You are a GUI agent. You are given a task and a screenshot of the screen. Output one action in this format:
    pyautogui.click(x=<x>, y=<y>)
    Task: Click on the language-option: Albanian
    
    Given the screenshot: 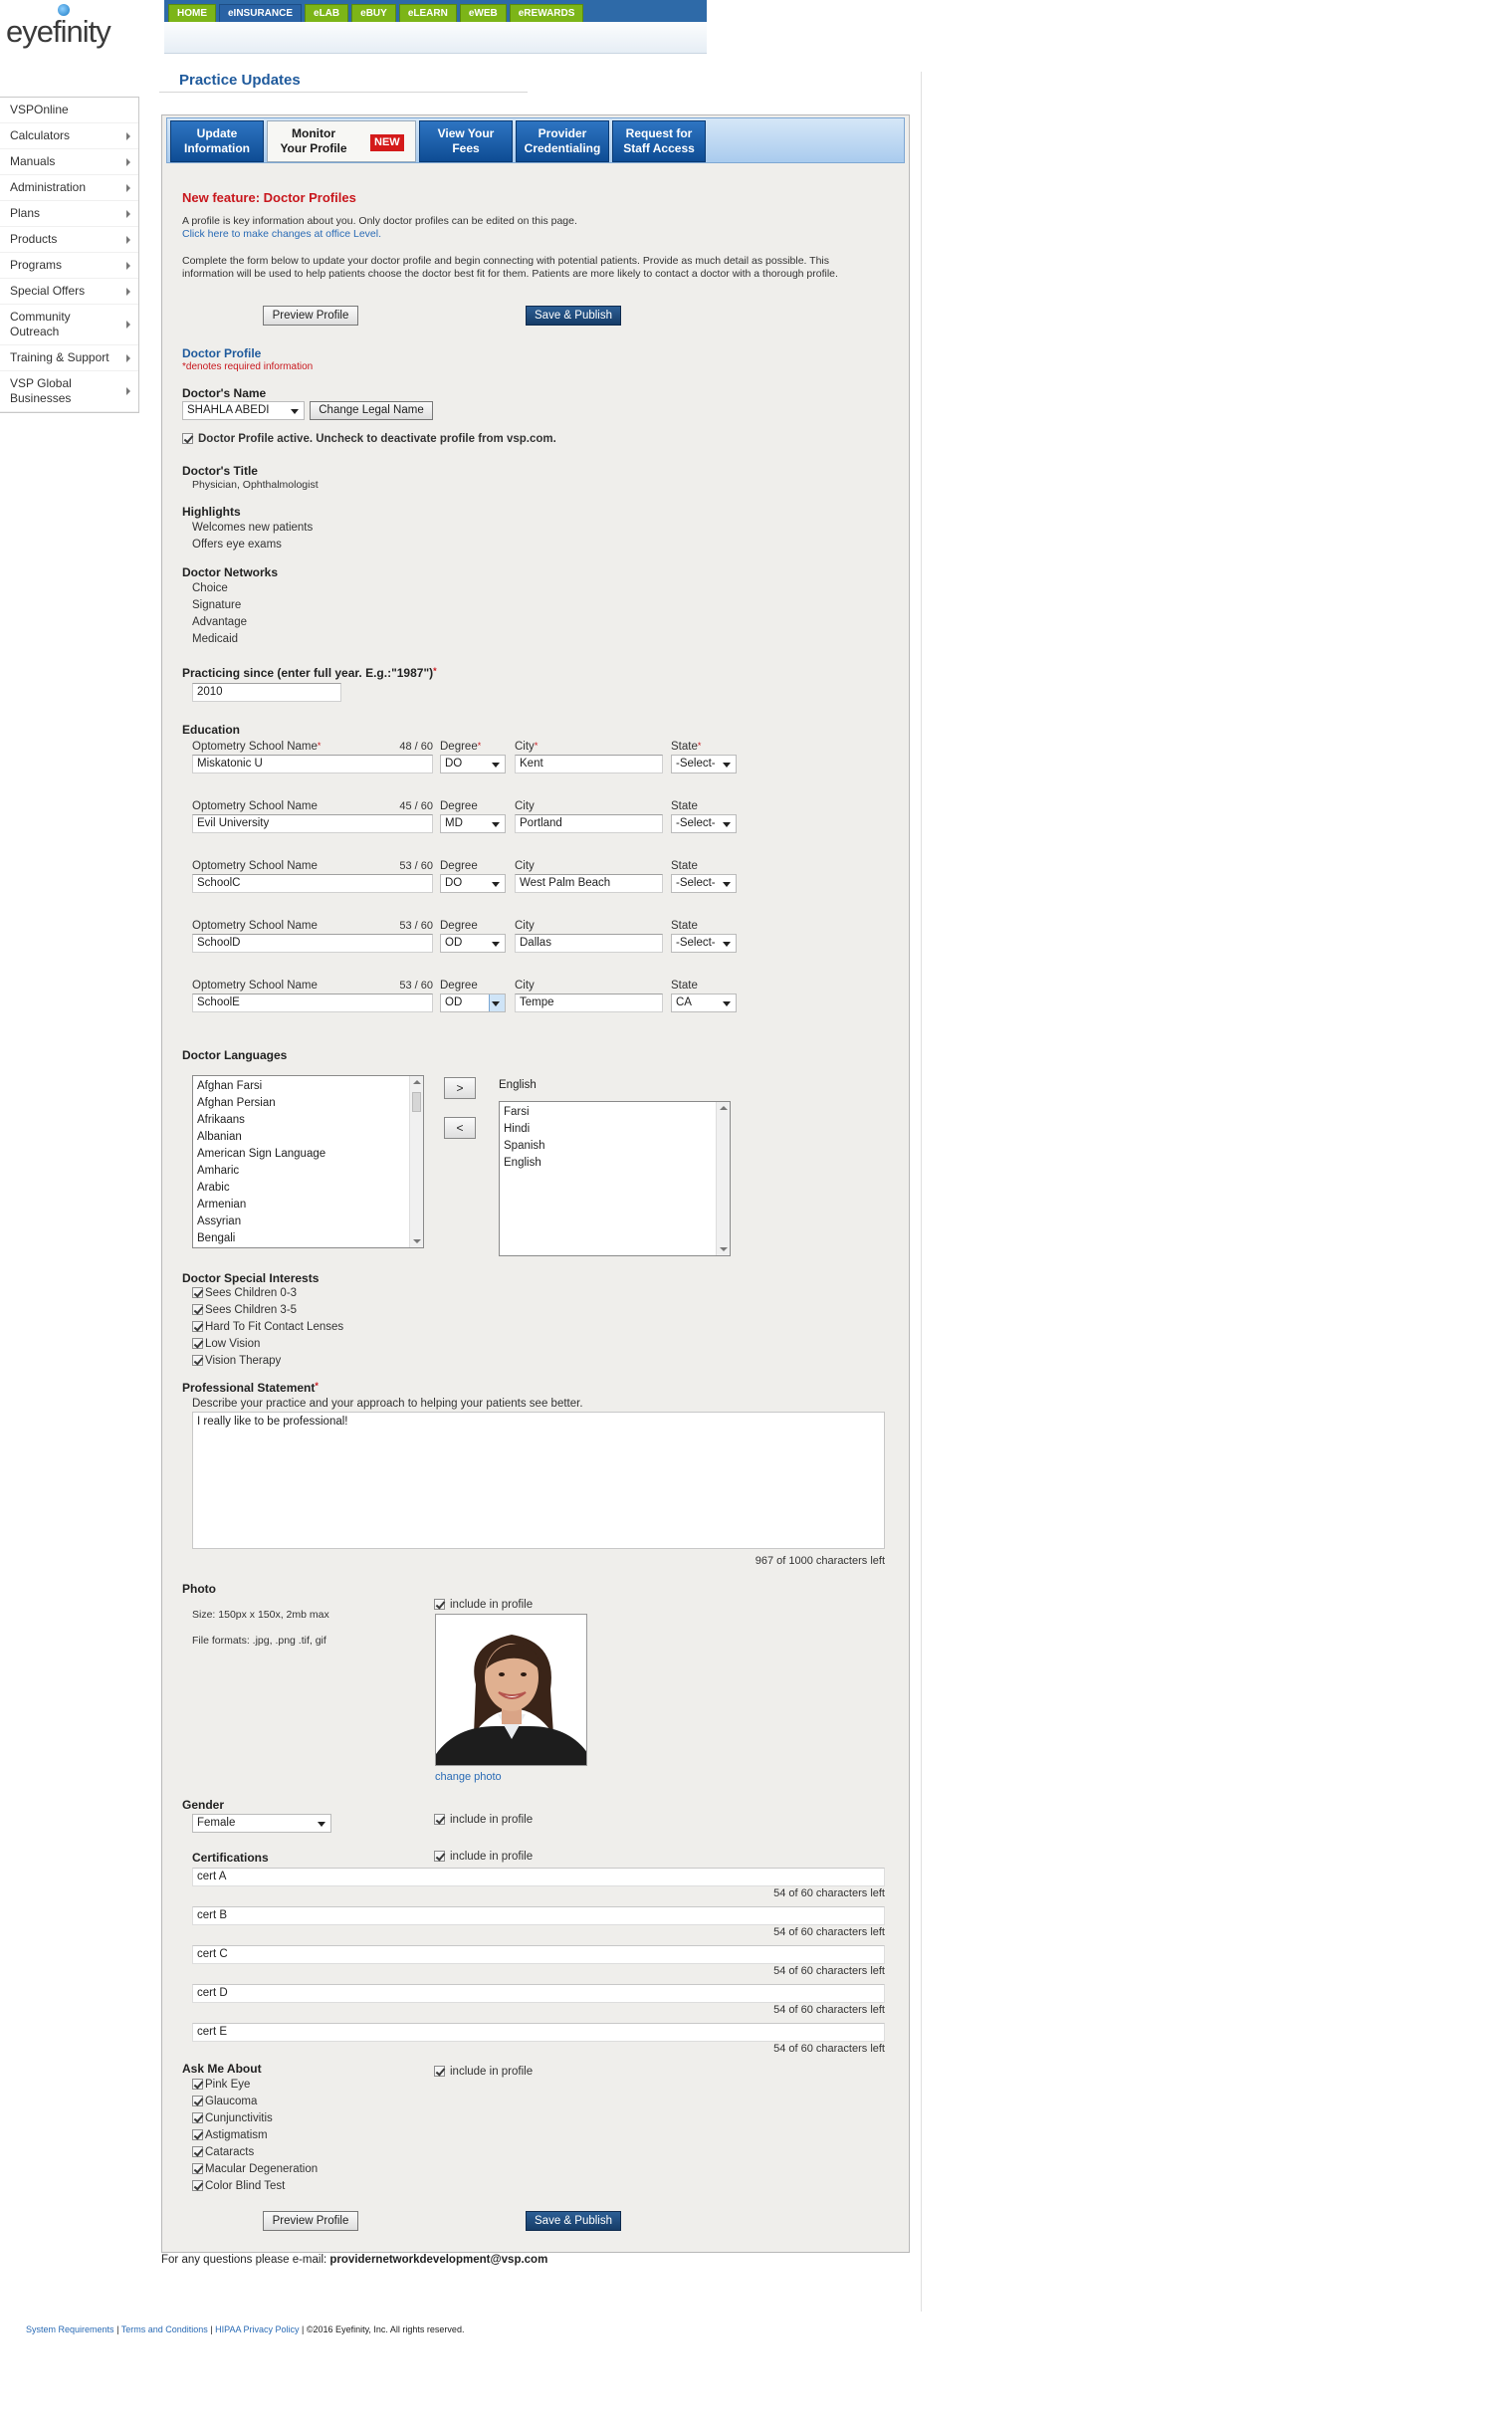 What is the action you would take?
    pyautogui.click(x=308, y=1138)
    